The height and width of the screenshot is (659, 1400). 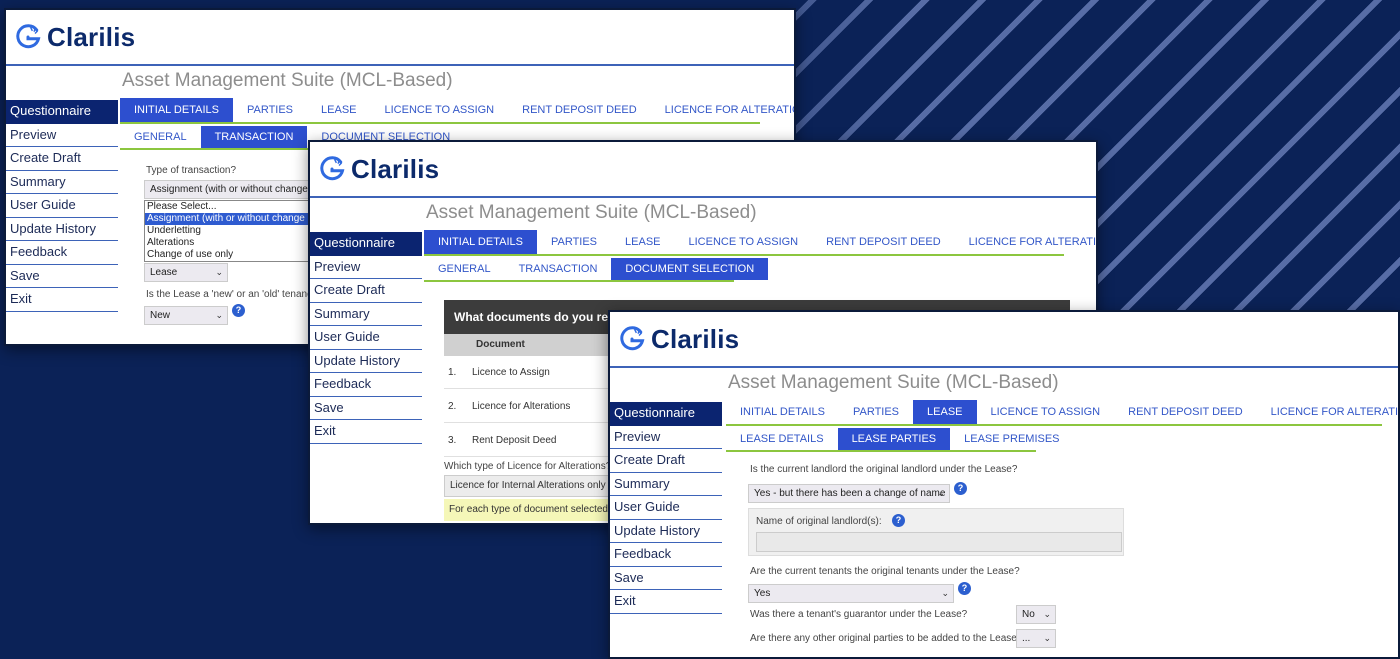 I want to click on documents-notice: For each type of document selected above, so click(x=529, y=510).